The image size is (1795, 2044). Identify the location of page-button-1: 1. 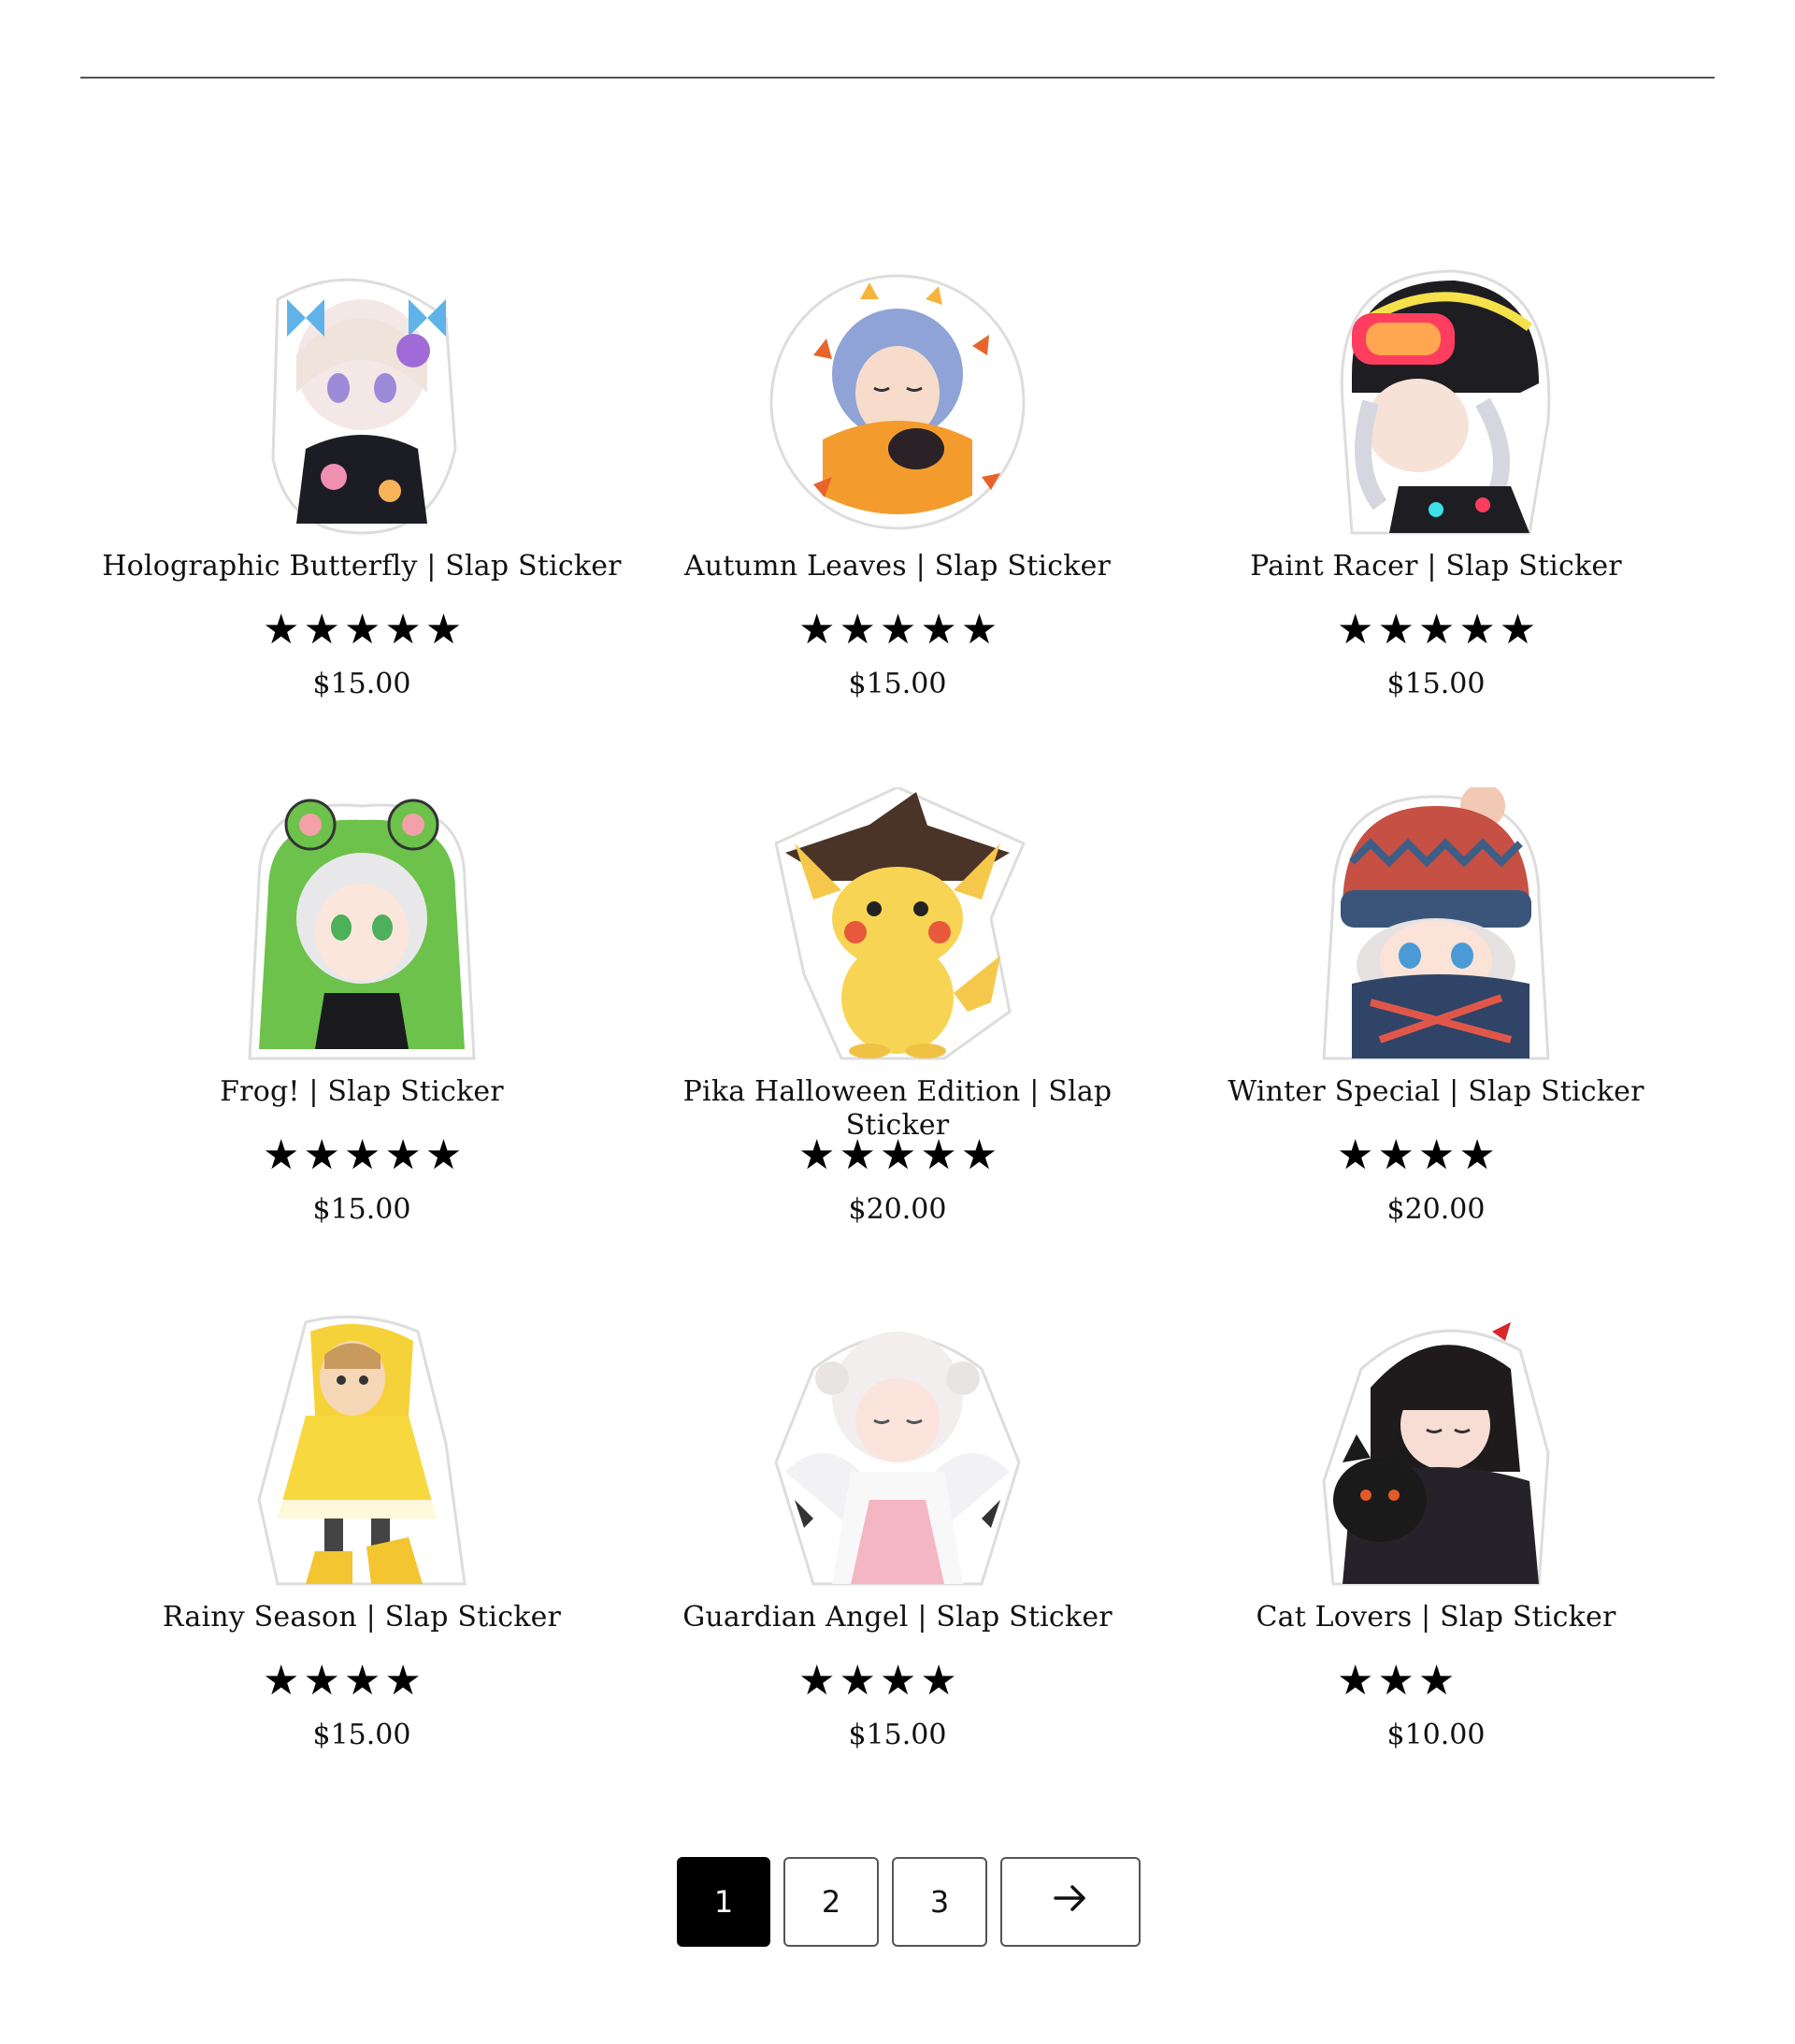
(724, 1902).